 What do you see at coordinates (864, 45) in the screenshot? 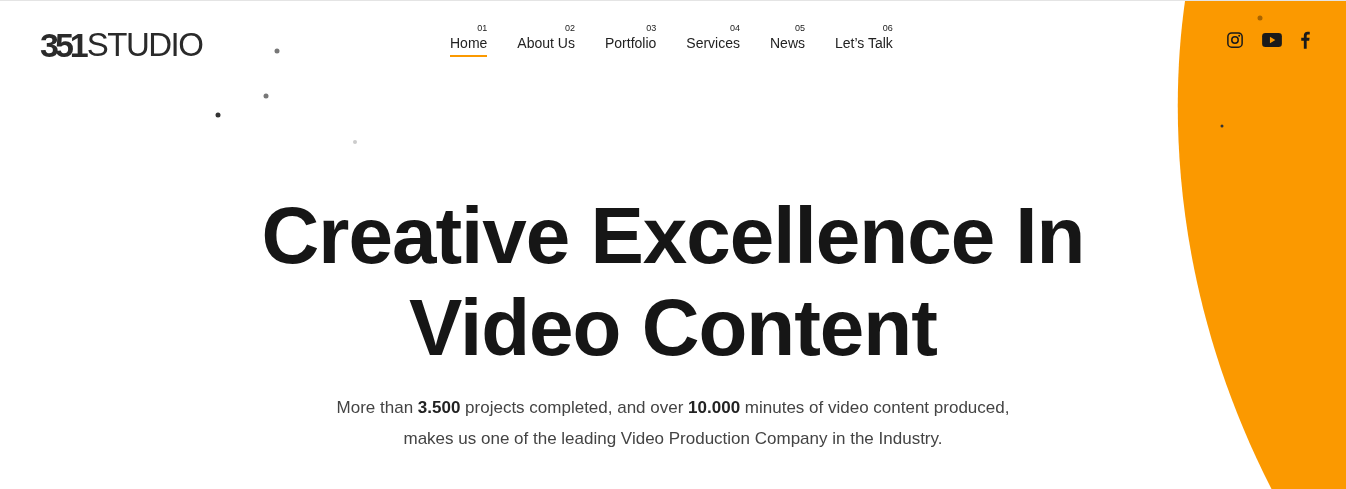
I see `nav-link: Let’s Talk` at bounding box center [864, 45].